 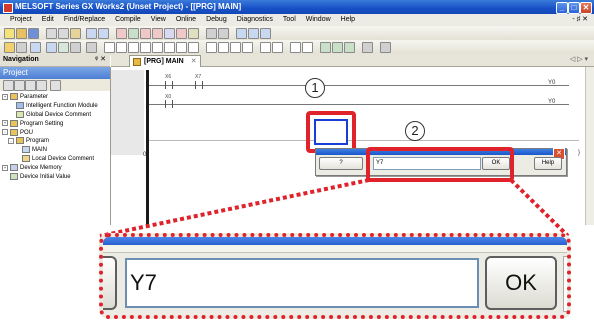 What do you see at coordinates (110, 283) in the screenshot?
I see `zoom-left-button` at bounding box center [110, 283].